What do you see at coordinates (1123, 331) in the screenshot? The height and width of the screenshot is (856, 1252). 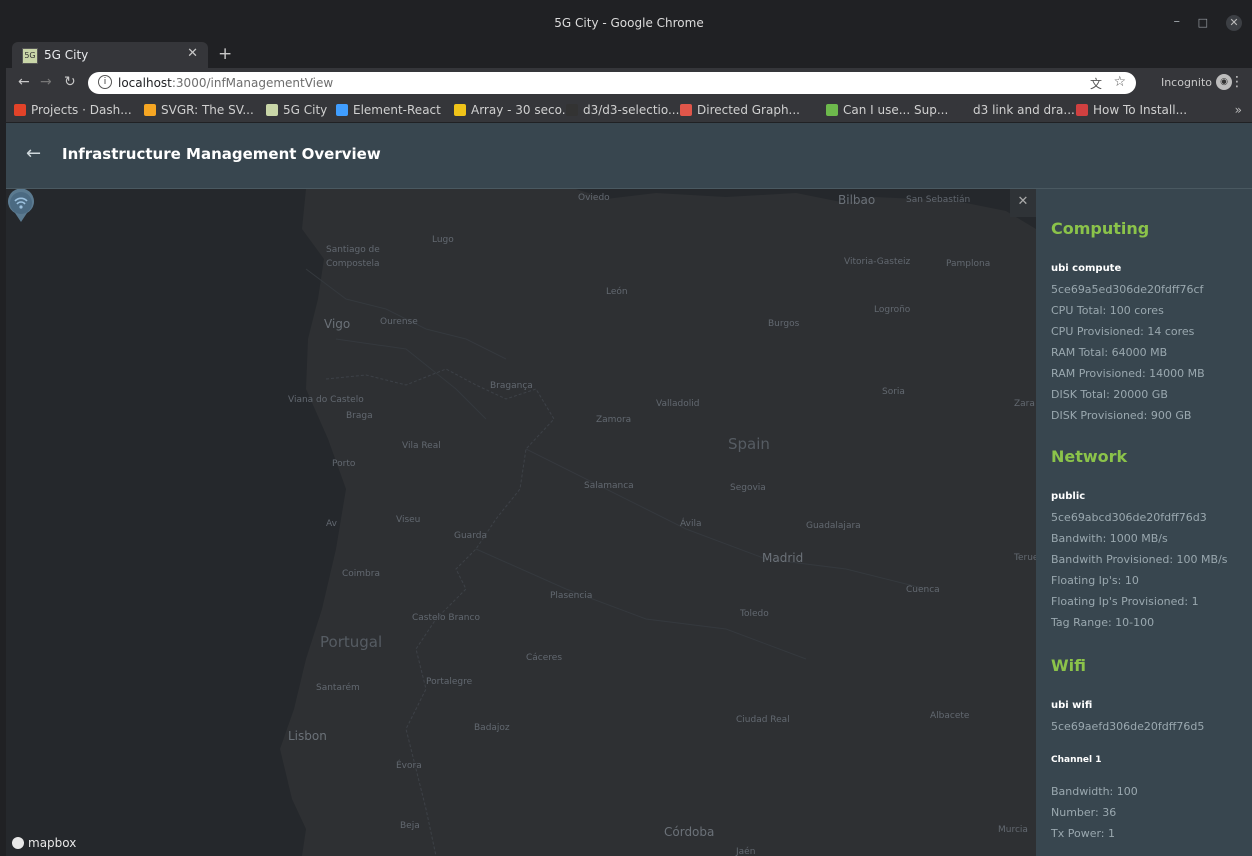 I see `computing-detail: CPU Provisioned: 14 cores` at bounding box center [1123, 331].